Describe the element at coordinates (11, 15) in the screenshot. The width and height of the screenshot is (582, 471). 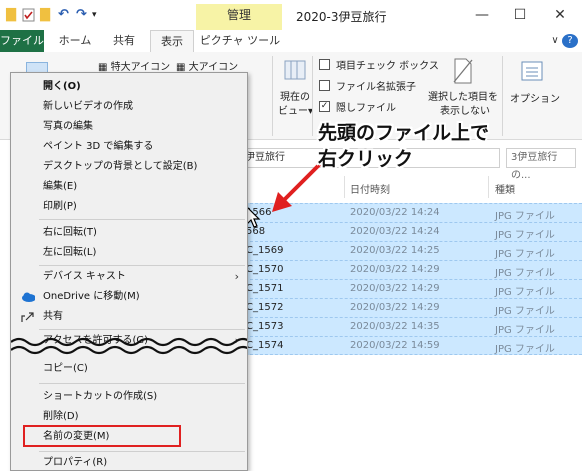
I see `folder-icon: ▇` at that location.